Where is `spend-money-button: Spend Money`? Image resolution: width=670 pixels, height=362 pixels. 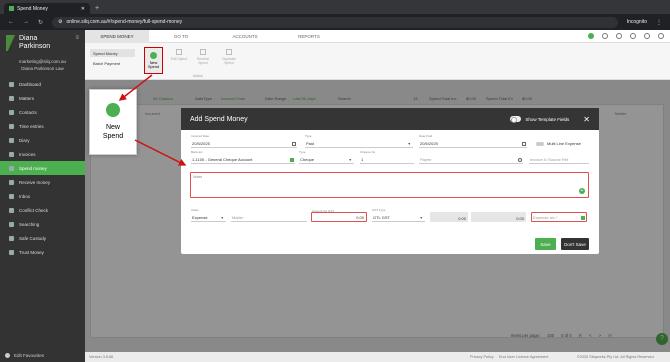
spend-money-button: Spend Money is located at coordinates (112, 53).